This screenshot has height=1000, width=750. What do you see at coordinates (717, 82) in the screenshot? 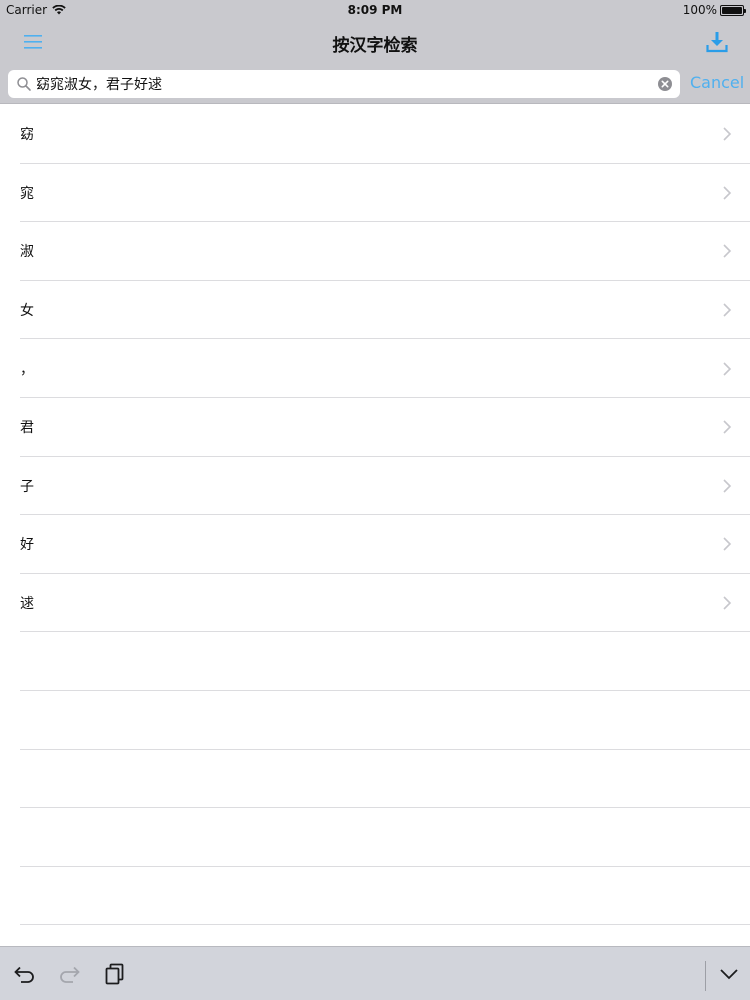
I see `cancel-button: Cancel` at bounding box center [717, 82].